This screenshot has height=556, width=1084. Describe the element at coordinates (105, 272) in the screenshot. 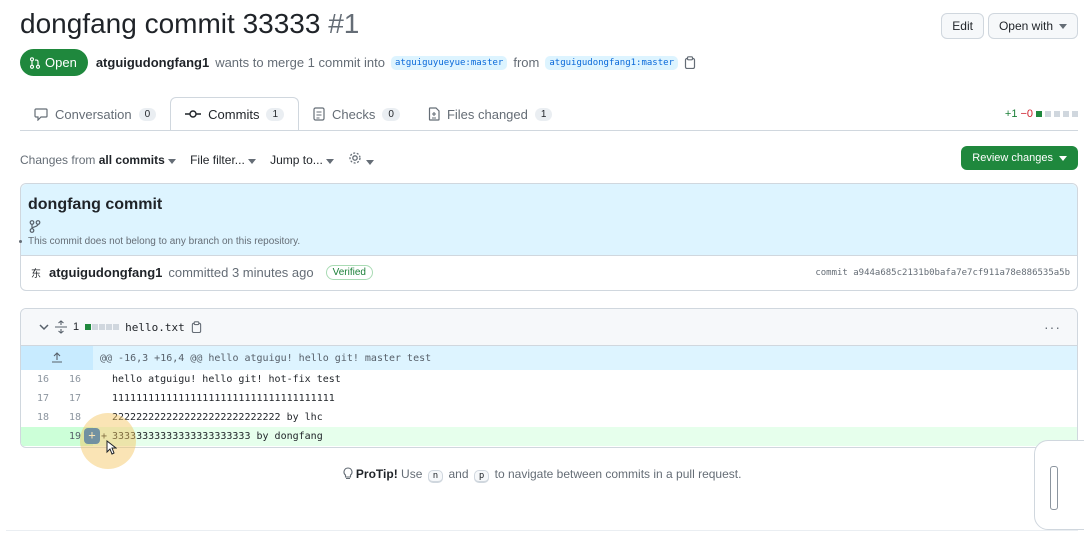

I see `commit-author-link: atguigudongfang1` at that location.